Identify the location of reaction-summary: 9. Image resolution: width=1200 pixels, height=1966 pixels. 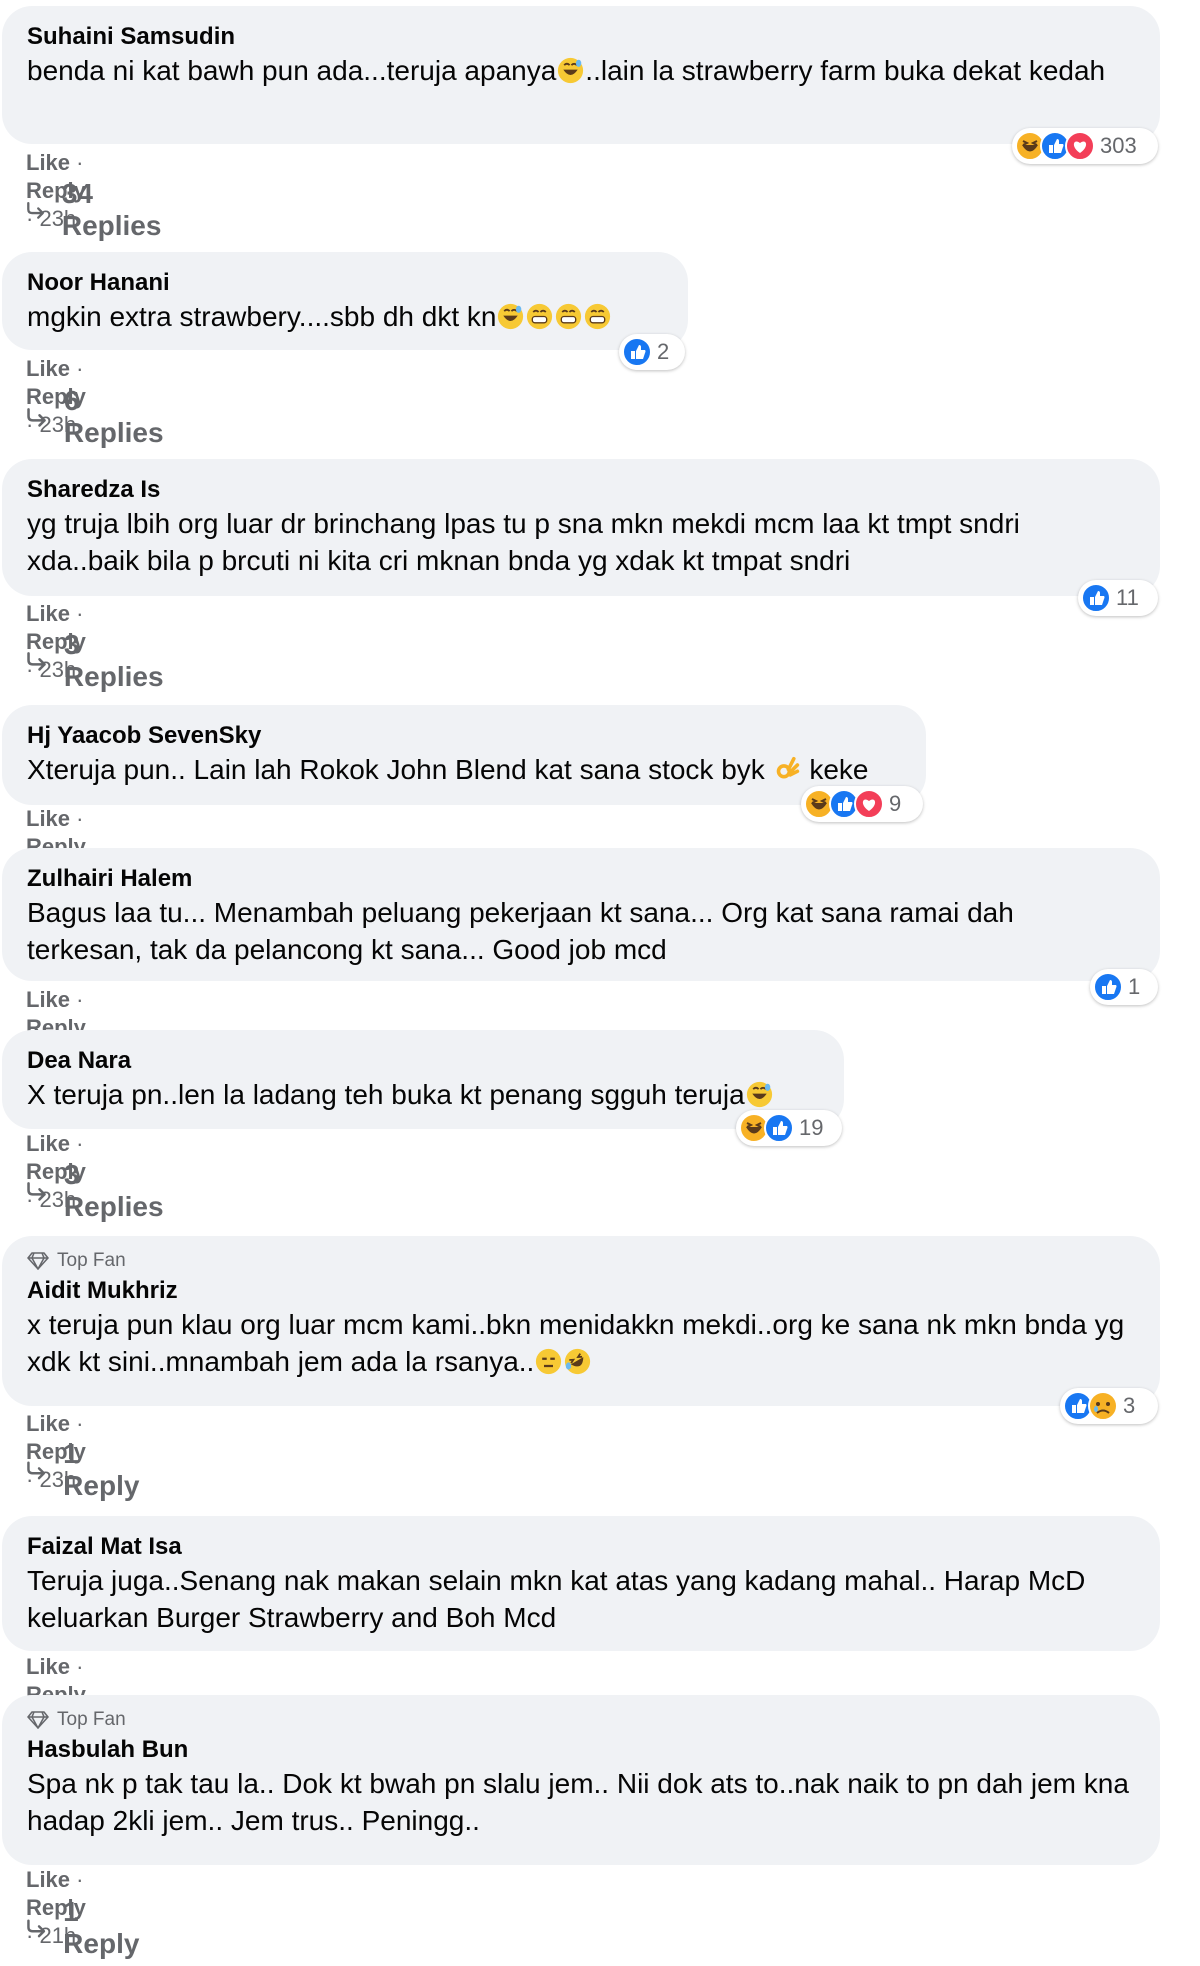
(862, 804).